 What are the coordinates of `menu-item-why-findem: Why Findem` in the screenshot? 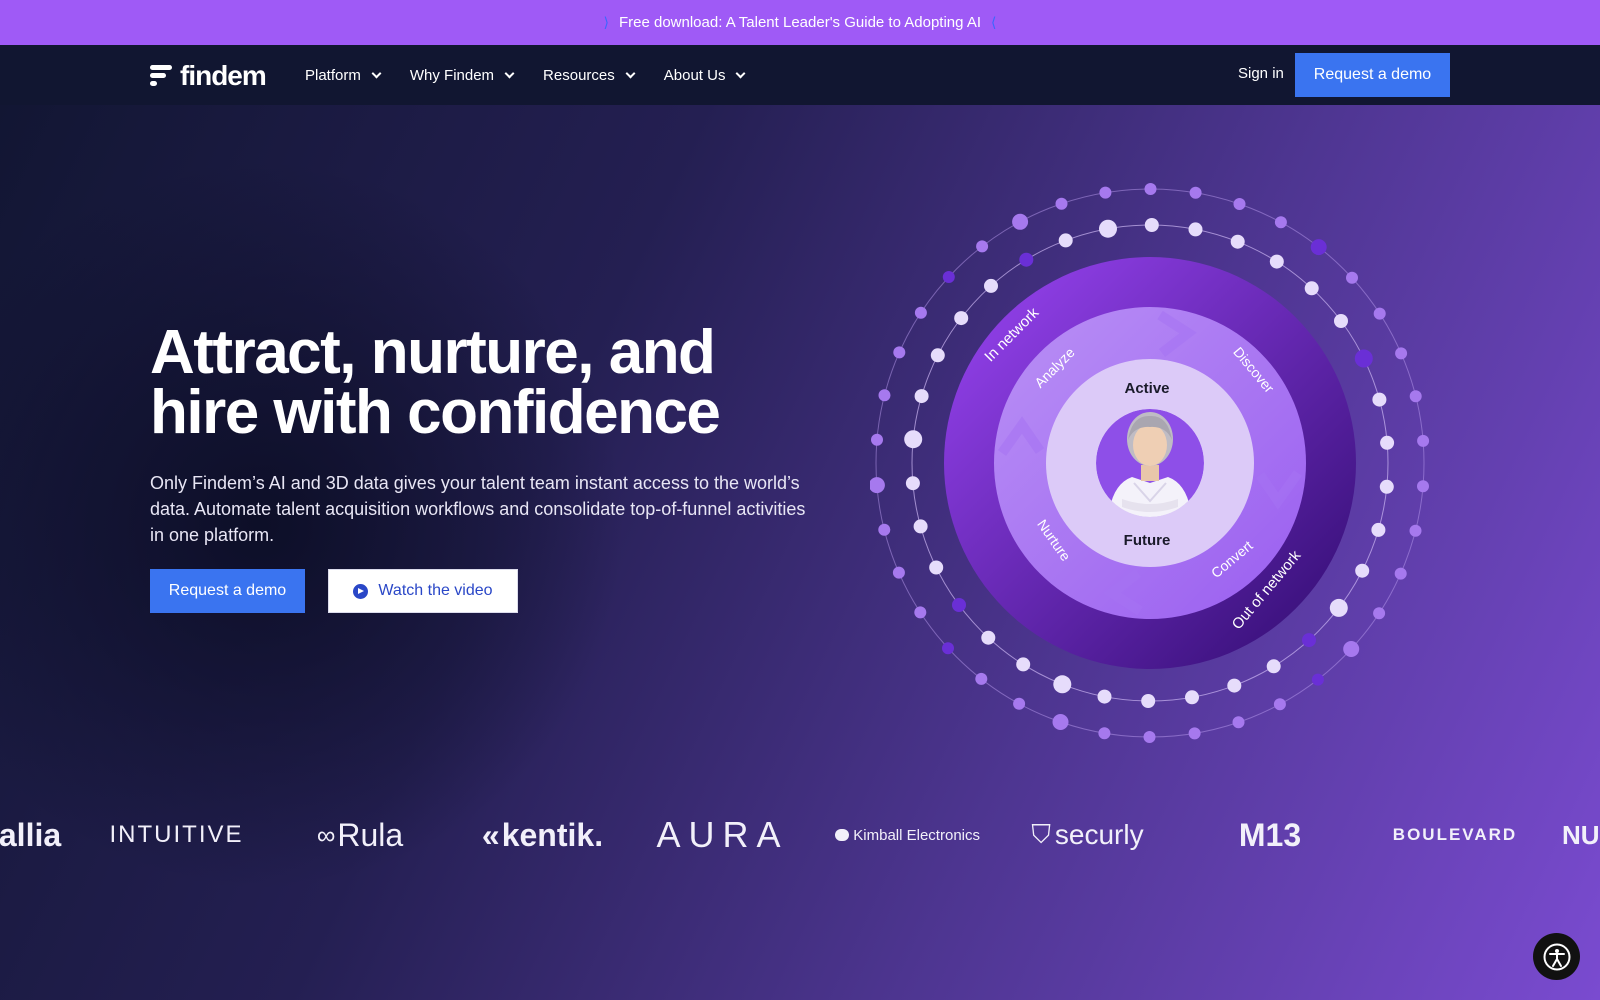 It's located at (462, 75).